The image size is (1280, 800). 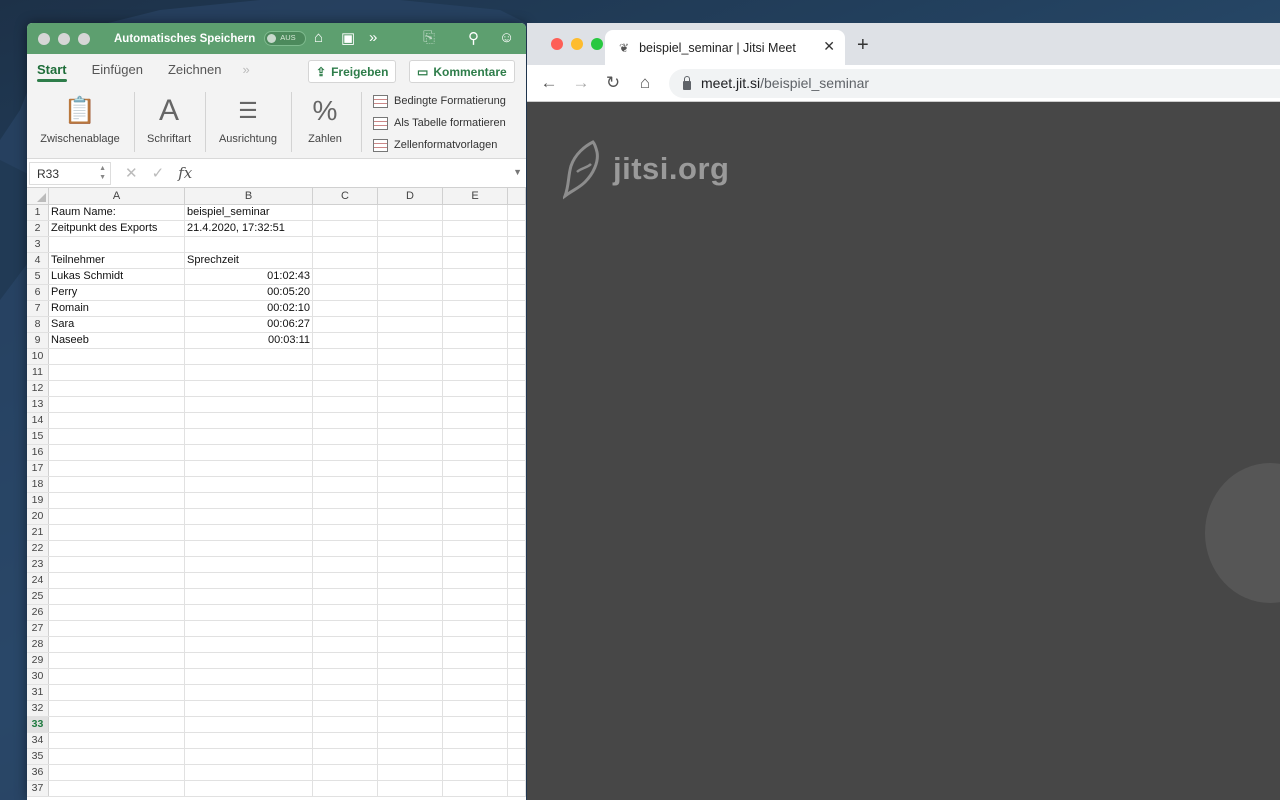 I want to click on cell: Raum Name:, so click(x=117, y=212).